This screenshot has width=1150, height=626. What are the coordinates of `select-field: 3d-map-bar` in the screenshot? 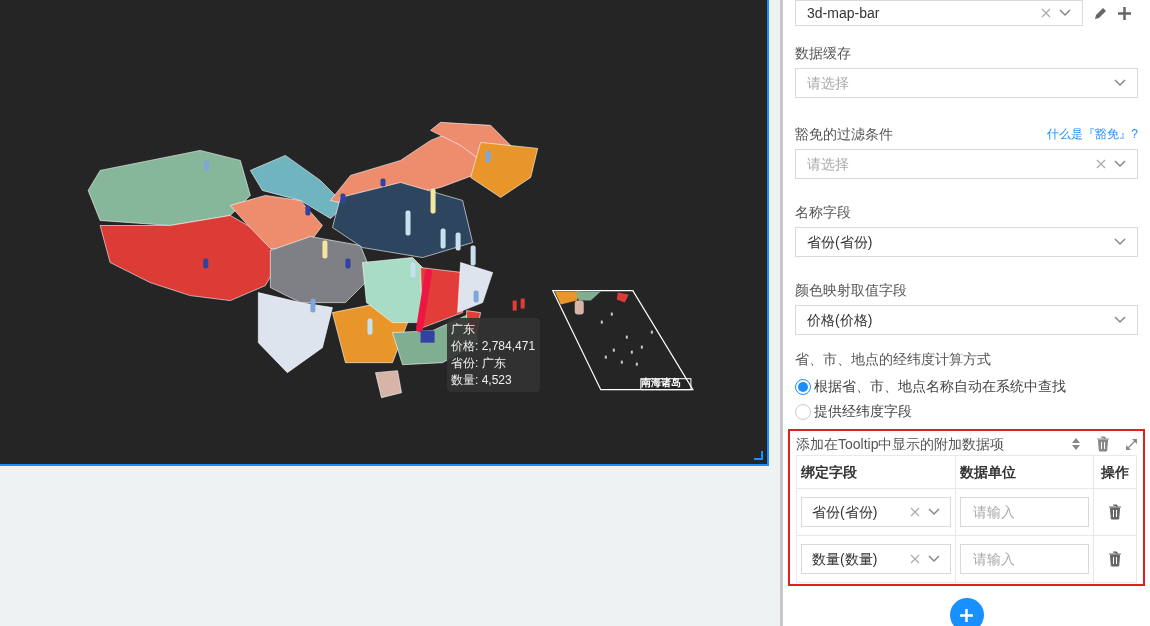 It's located at (939, 13).